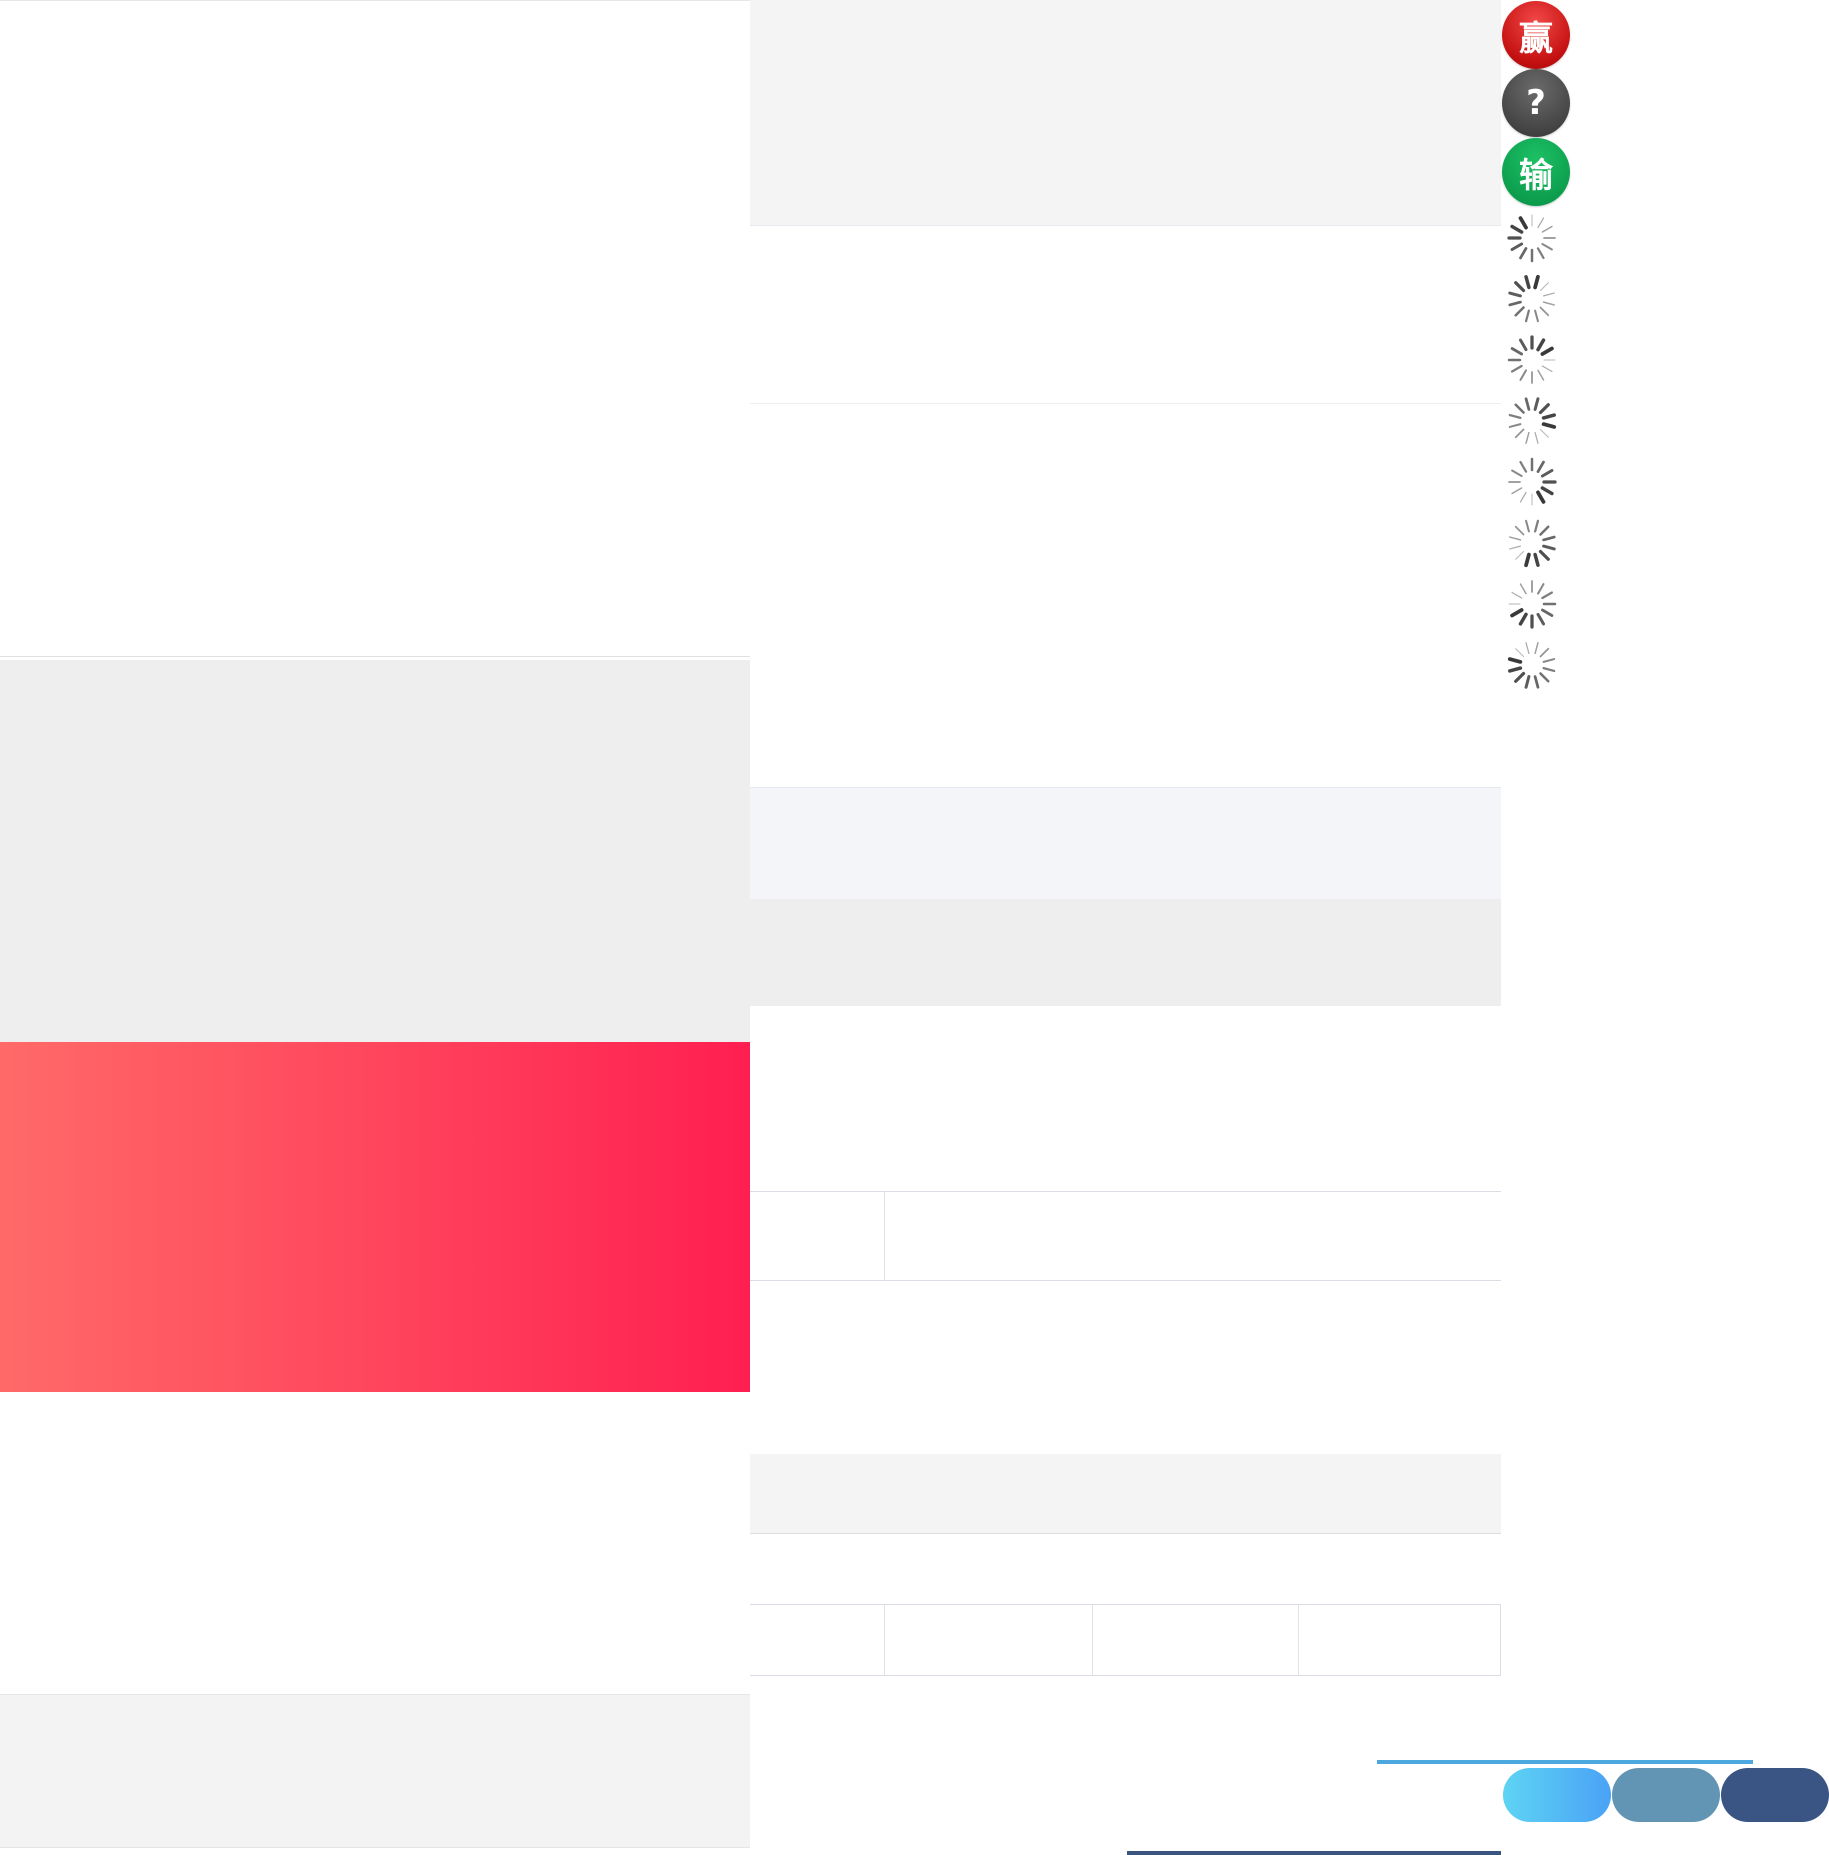 The width and height of the screenshot is (1829, 1855). Describe the element at coordinates (1125, 1494) in the screenshot. I see `right-table-header` at that location.